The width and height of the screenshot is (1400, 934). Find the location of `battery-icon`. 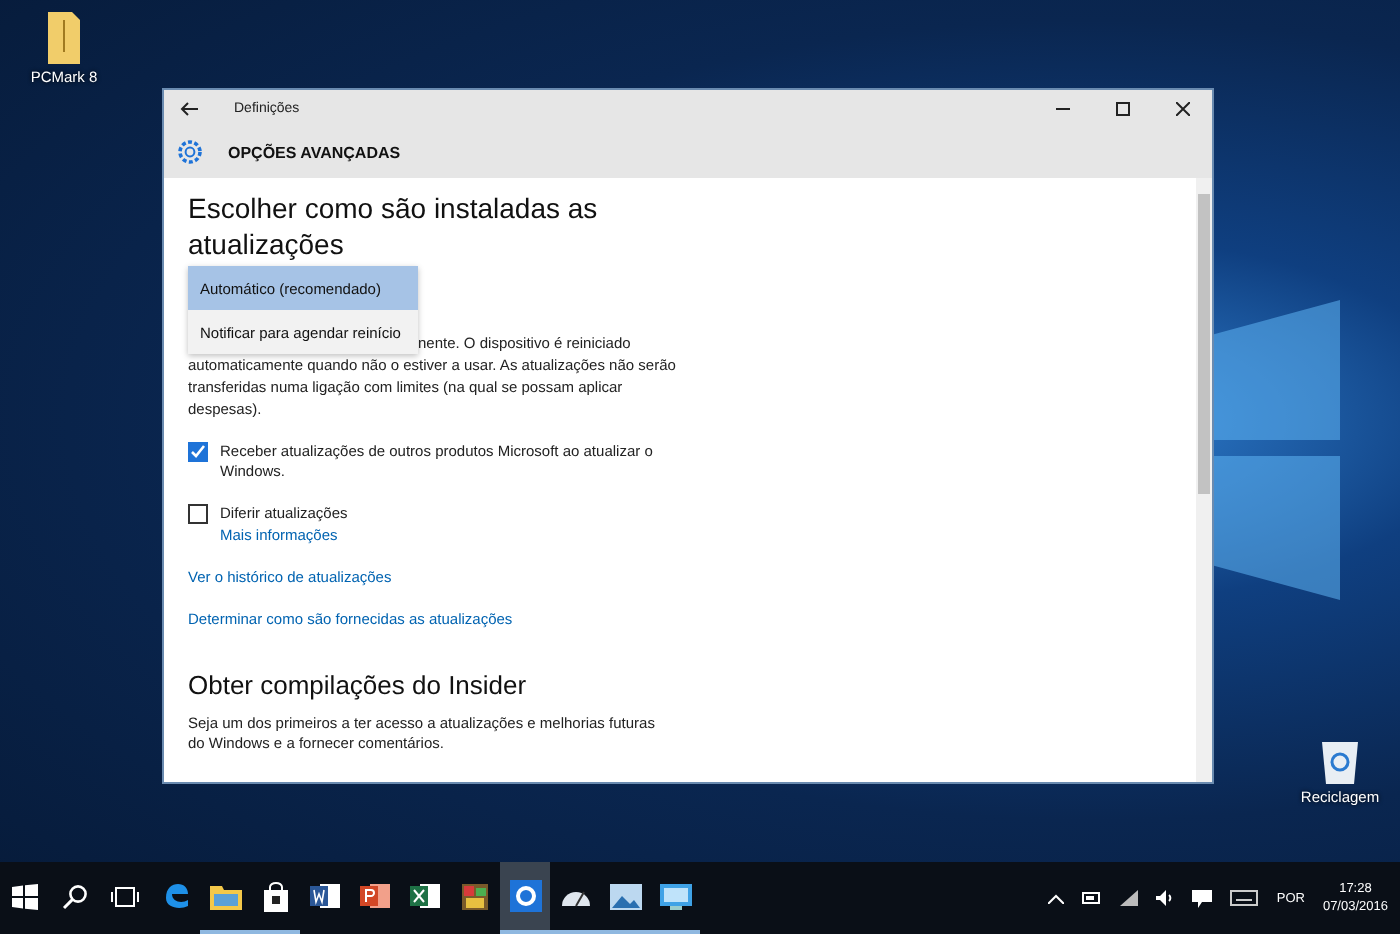

battery-icon is located at coordinates (1092, 898).